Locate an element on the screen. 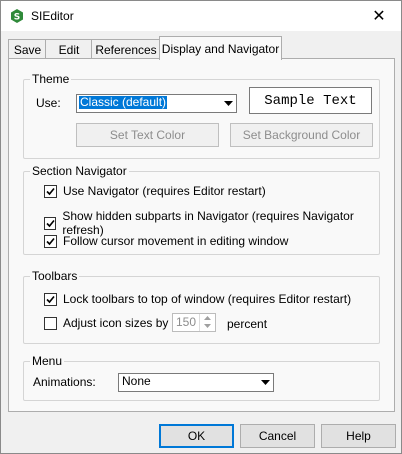 This screenshot has width=402, height=454. use-navigator-option: Use Navigator (requires Editor restart) is located at coordinates (155, 191).